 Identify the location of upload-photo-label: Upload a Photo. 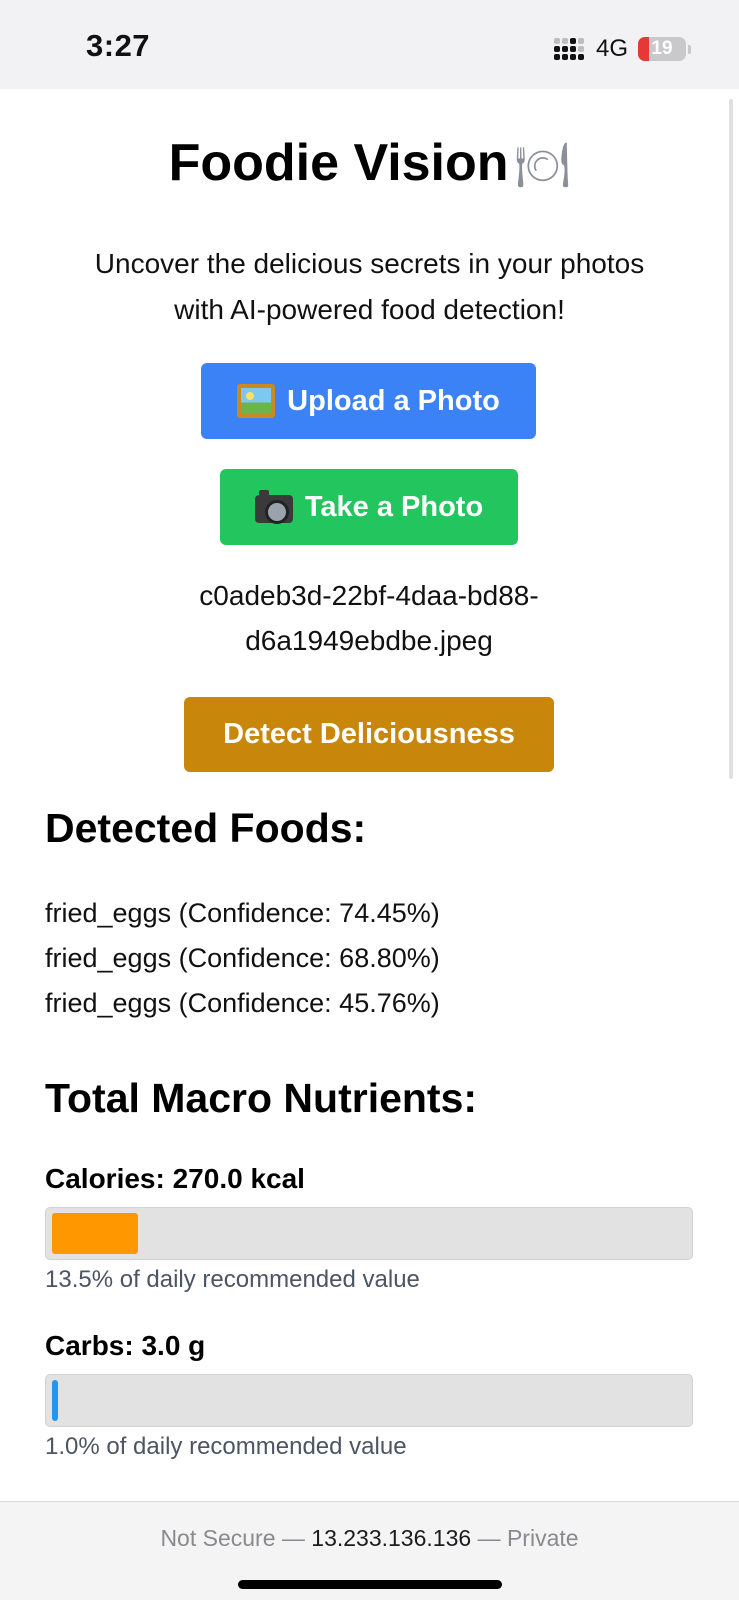
(393, 400).